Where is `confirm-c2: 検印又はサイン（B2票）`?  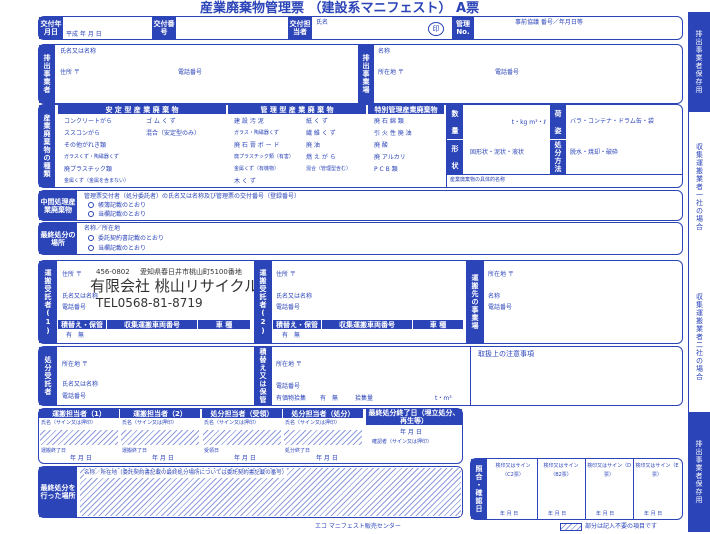 confirm-c2: 検印又はサイン（B2票） is located at coordinates (561, 470).